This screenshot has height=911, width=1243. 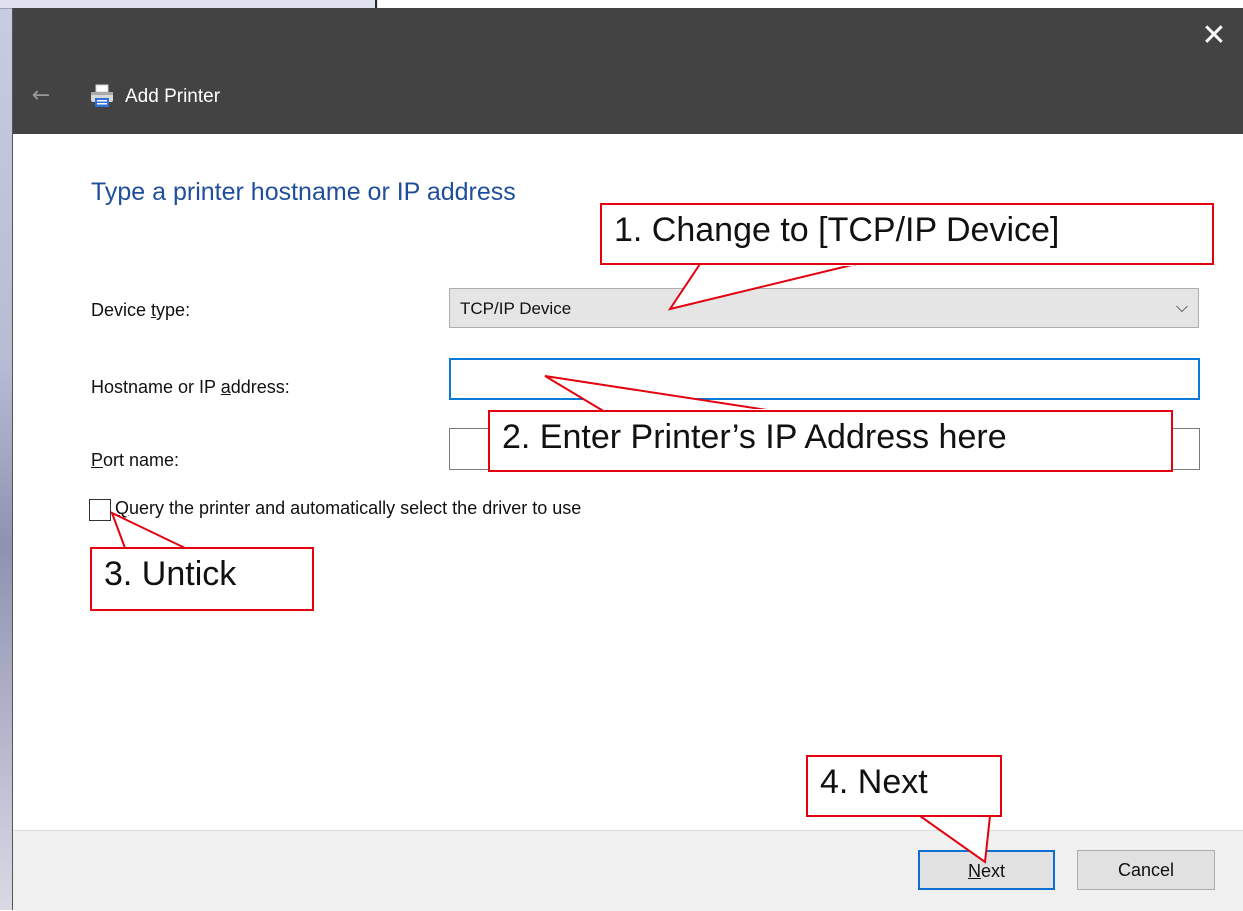 What do you see at coordinates (824, 308) in the screenshot?
I see `device-type-select: TCP/IP Device ⌵` at bounding box center [824, 308].